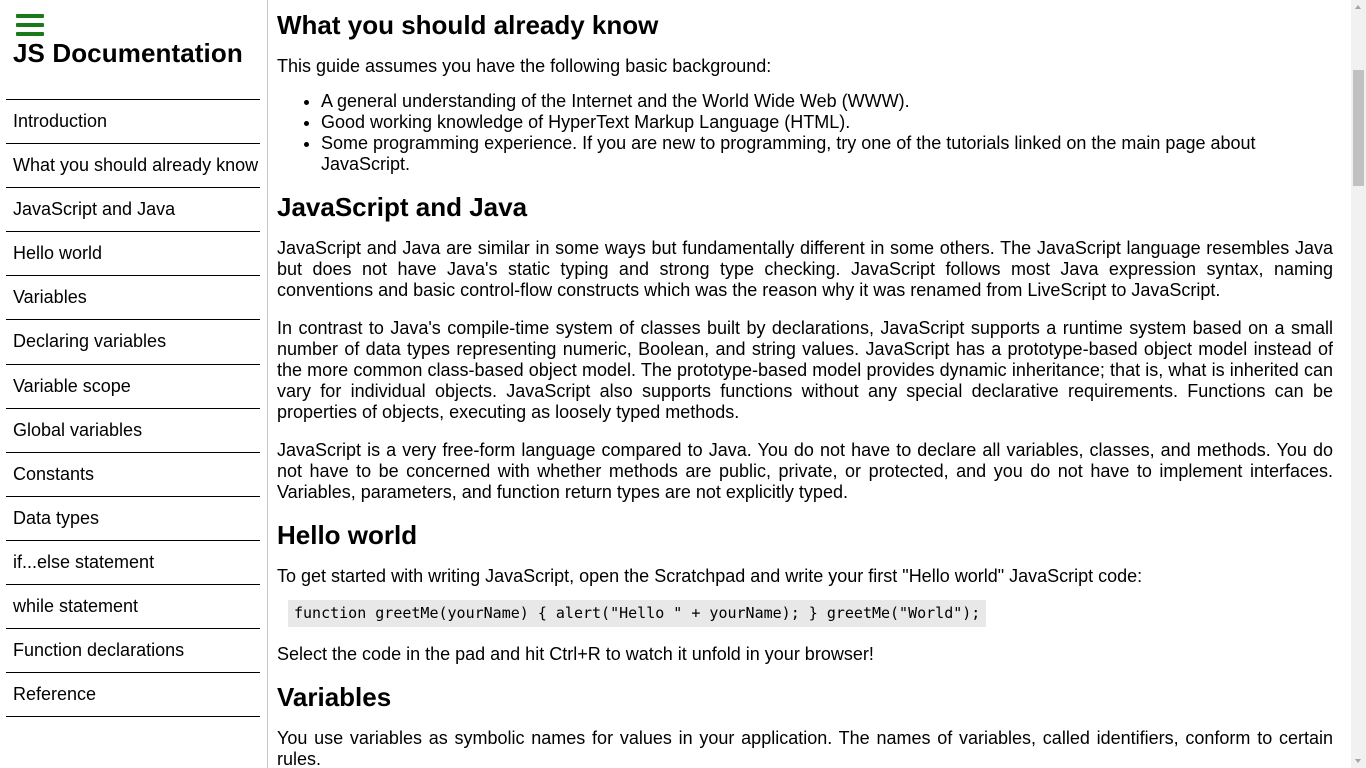  I want to click on nav-link-introduction: Introduction, so click(133, 122).